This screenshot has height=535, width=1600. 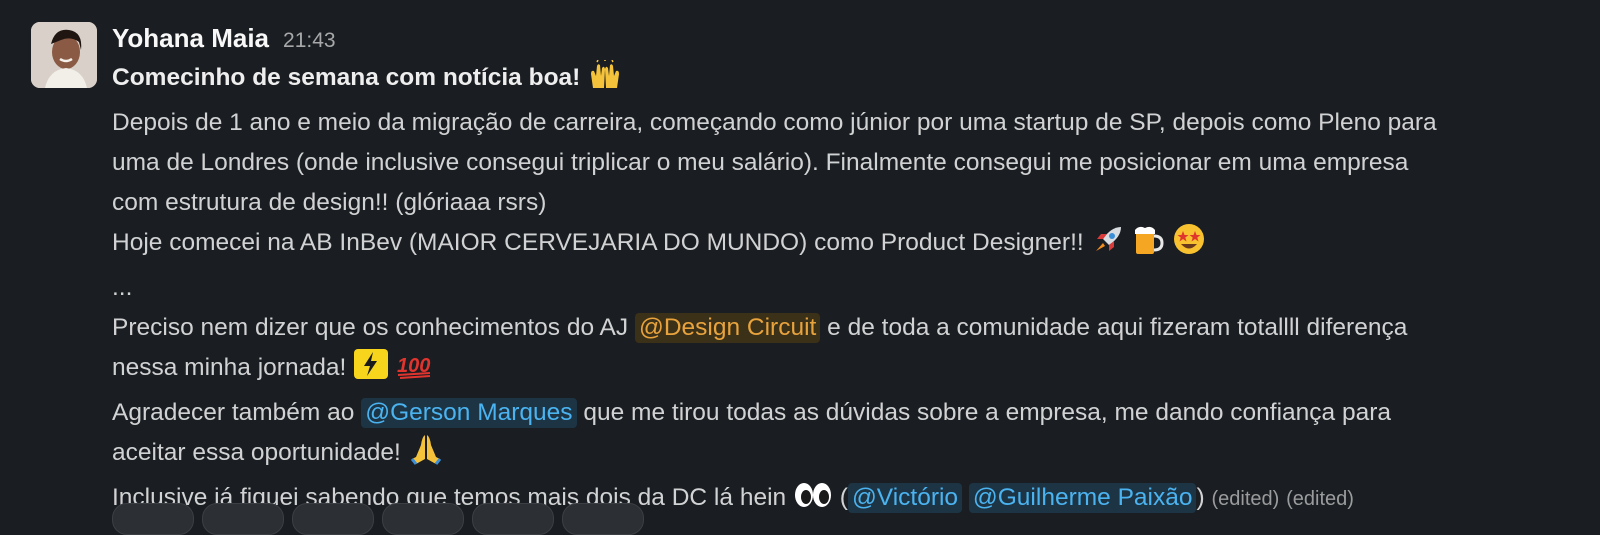 What do you see at coordinates (847, 80) in the screenshot?
I see `message-headline: Comecinho de semana com notícia boa!` at bounding box center [847, 80].